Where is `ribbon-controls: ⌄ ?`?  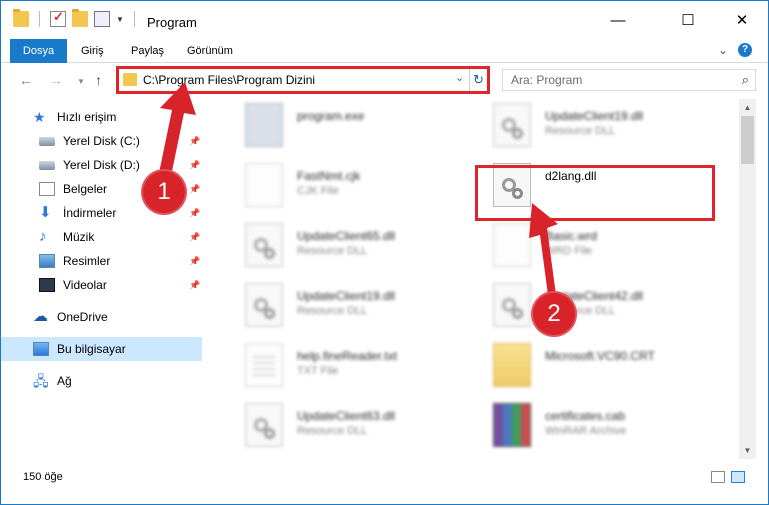 ribbon-controls: ⌄ ? is located at coordinates (735, 50).